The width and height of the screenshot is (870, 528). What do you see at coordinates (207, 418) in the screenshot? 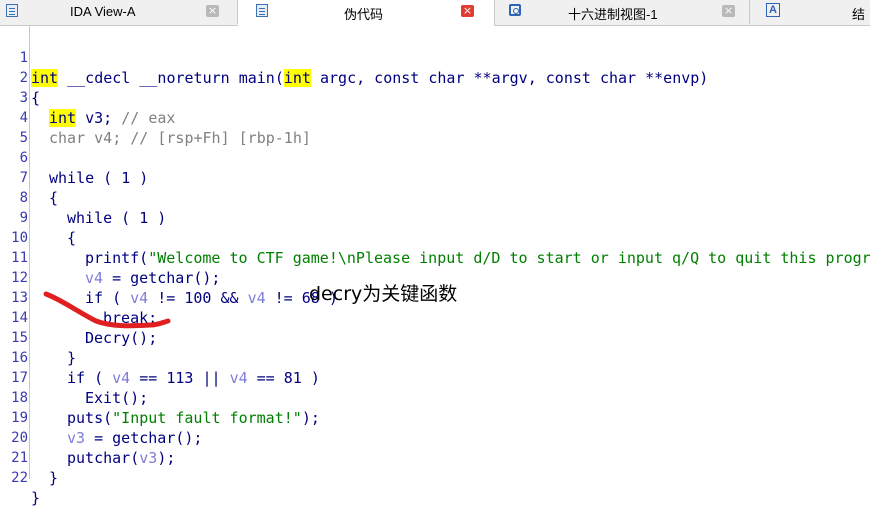
I see `string-literal: "Input fault format!"` at bounding box center [207, 418].